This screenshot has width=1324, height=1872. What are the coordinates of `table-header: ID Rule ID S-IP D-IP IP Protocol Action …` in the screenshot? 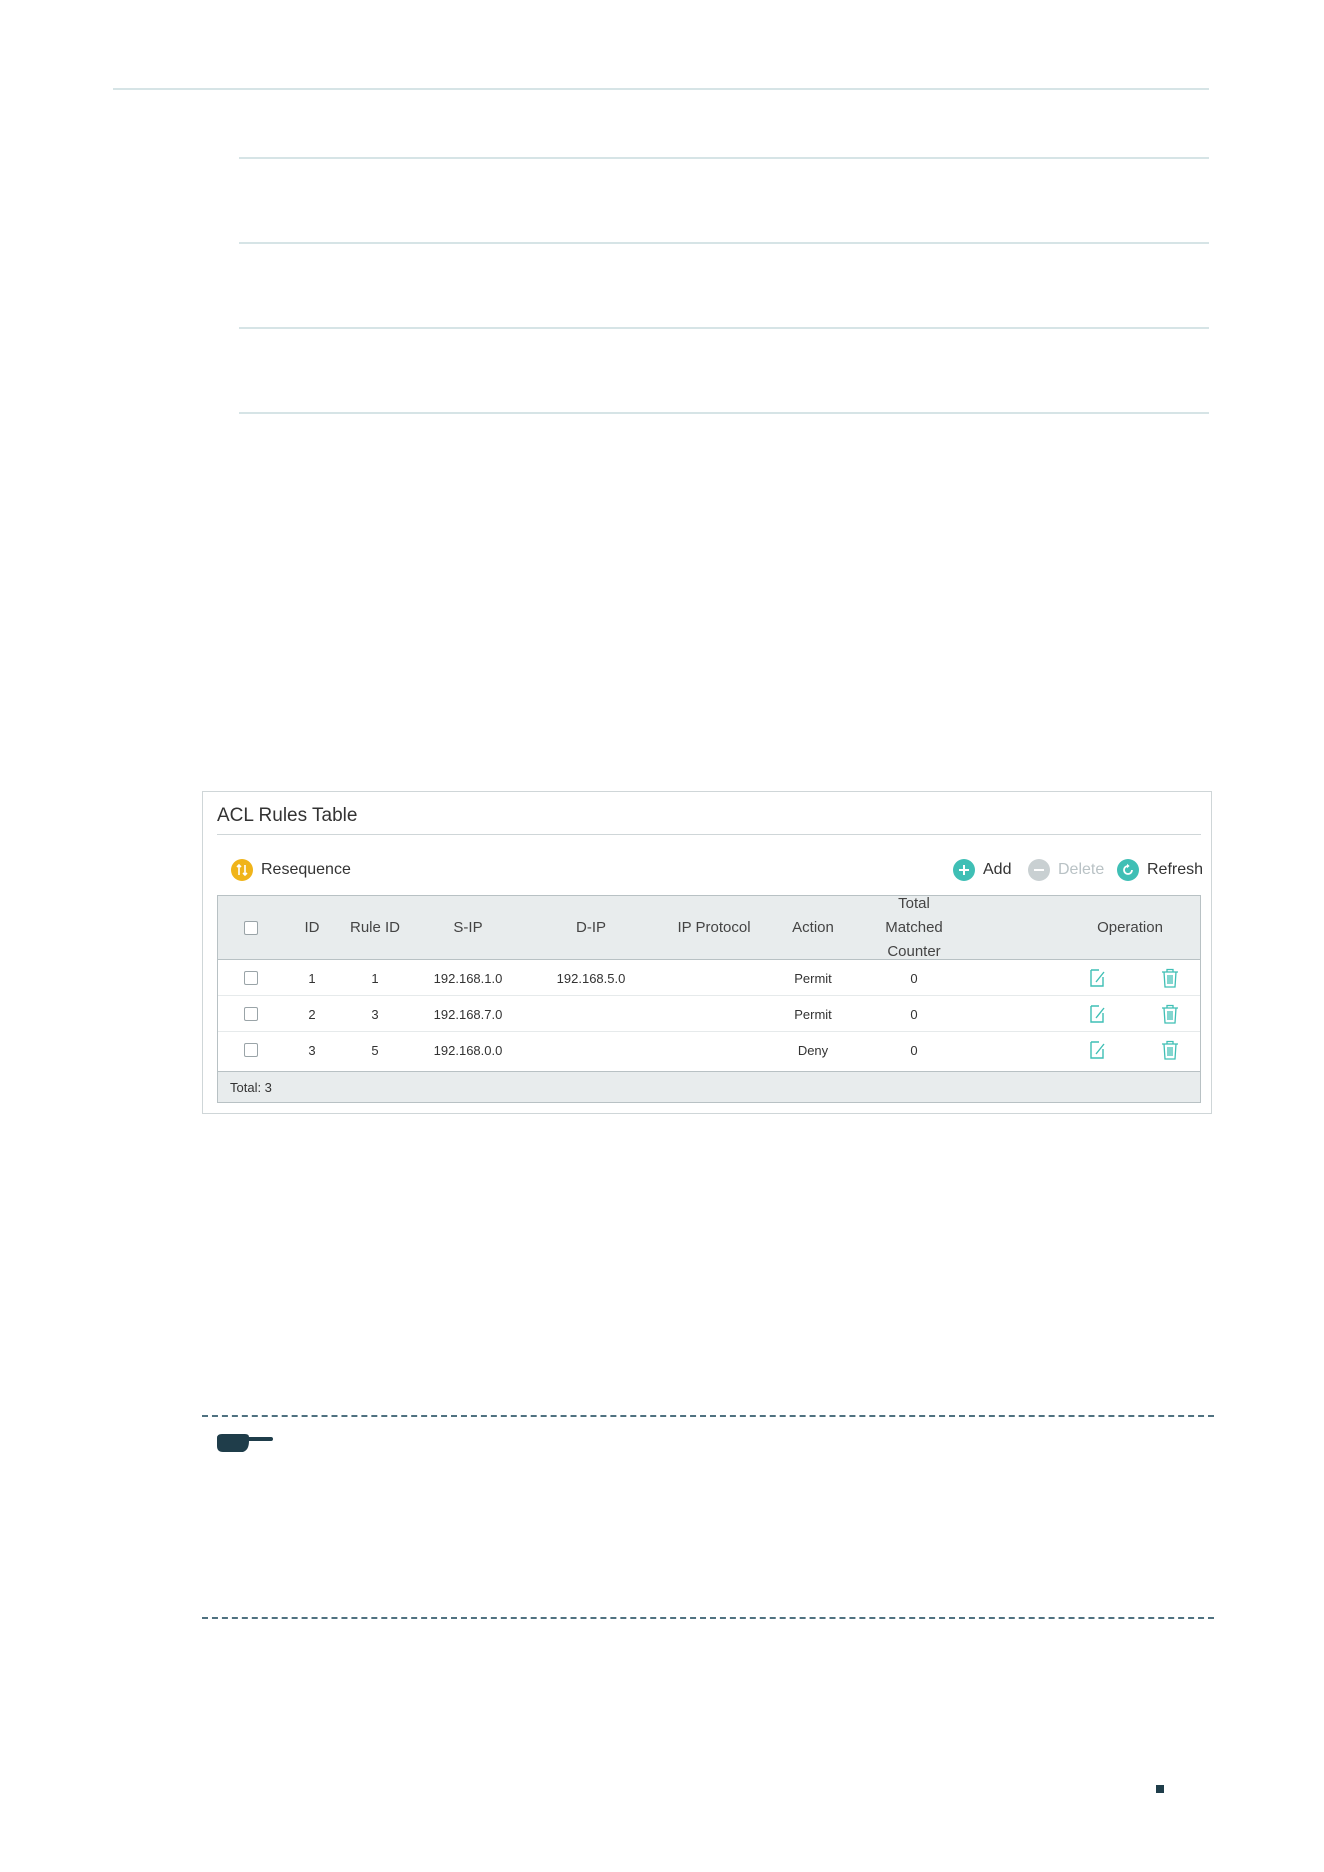 It's located at (709, 927).